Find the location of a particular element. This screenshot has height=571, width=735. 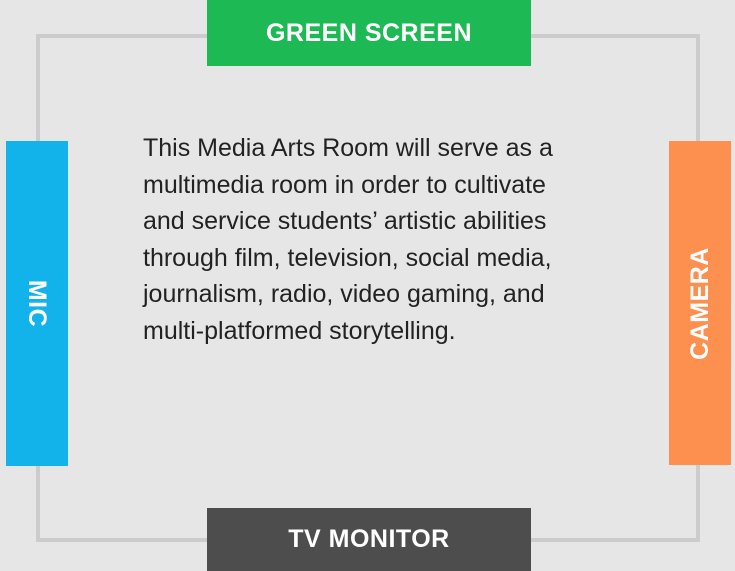

camera-text: CAMERA is located at coordinates (699, 303).